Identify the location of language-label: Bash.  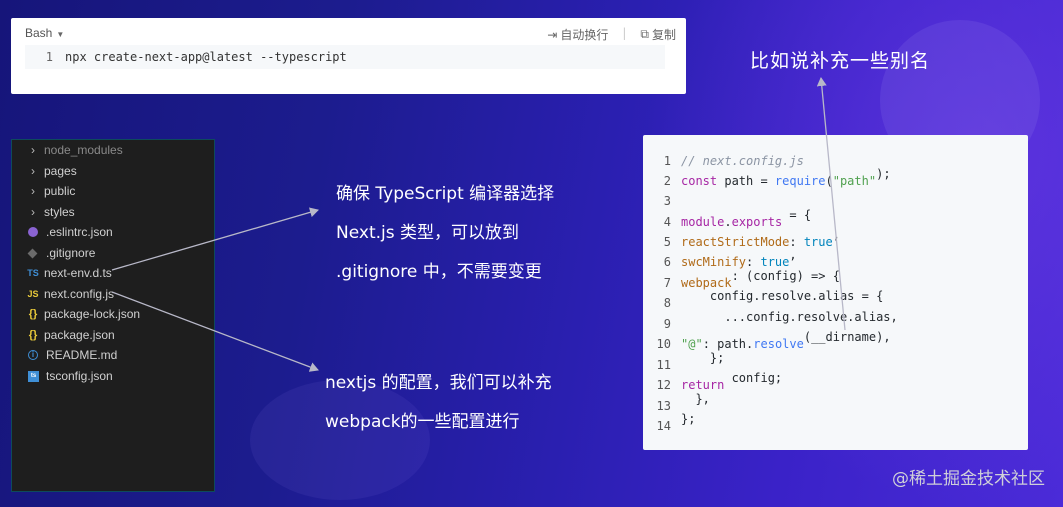
(39, 33).